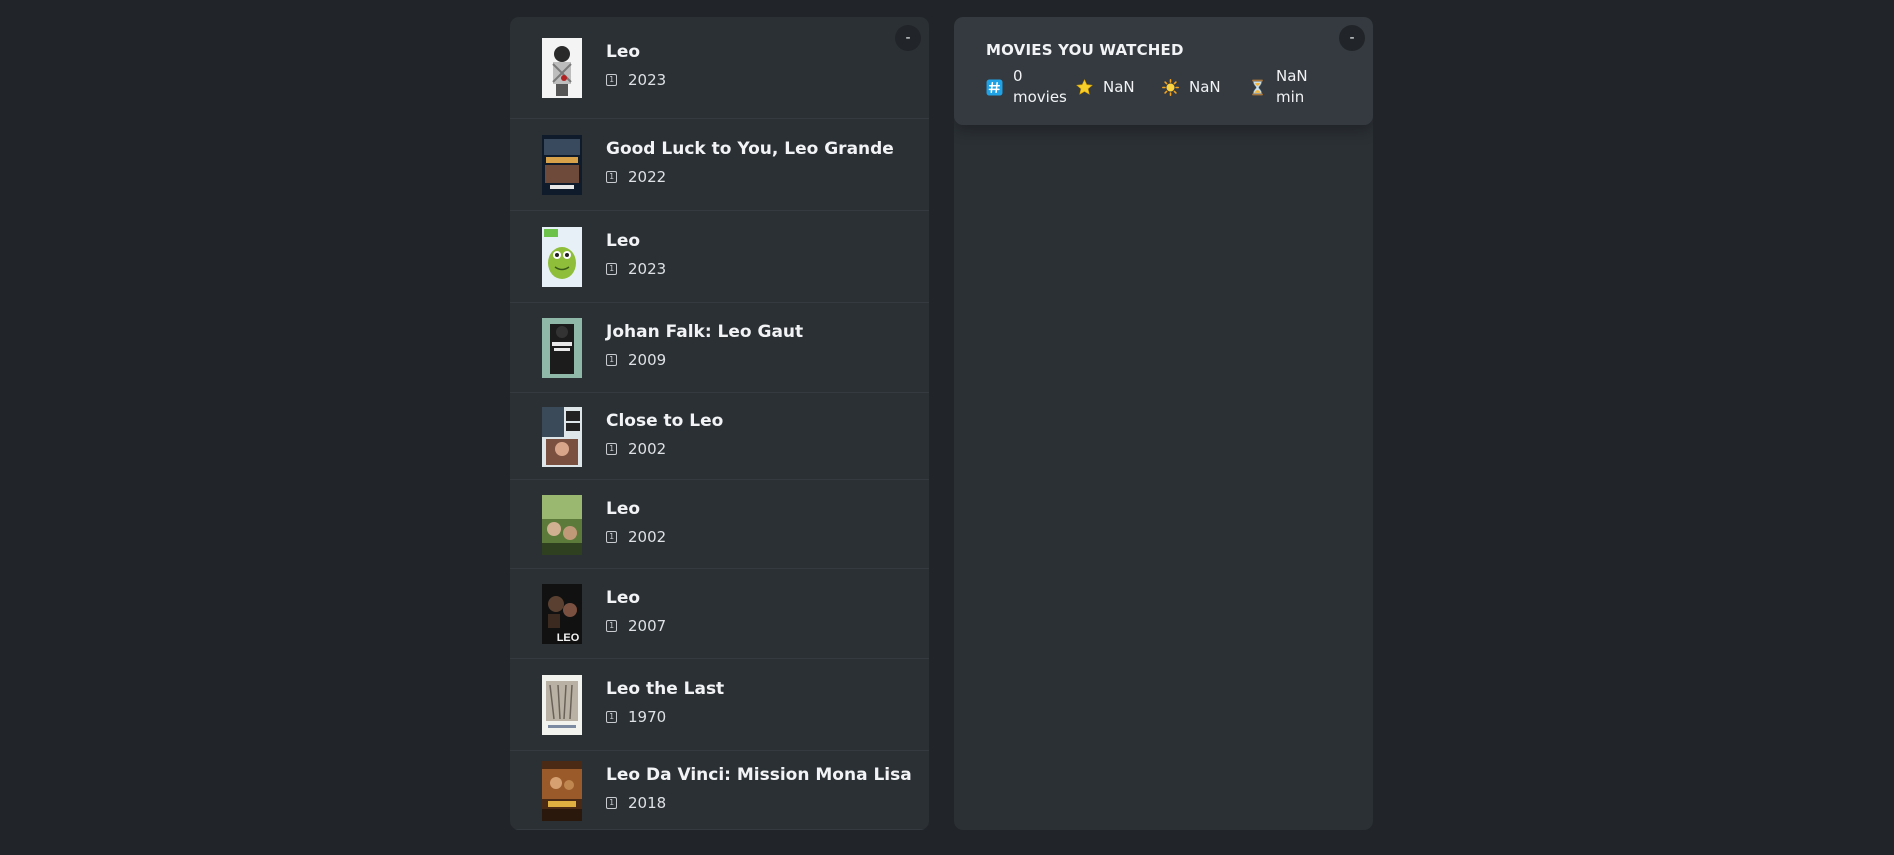 The height and width of the screenshot is (855, 1894). I want to click on movie-list-item: LEO Leo 1 2007, so click(719, 614).